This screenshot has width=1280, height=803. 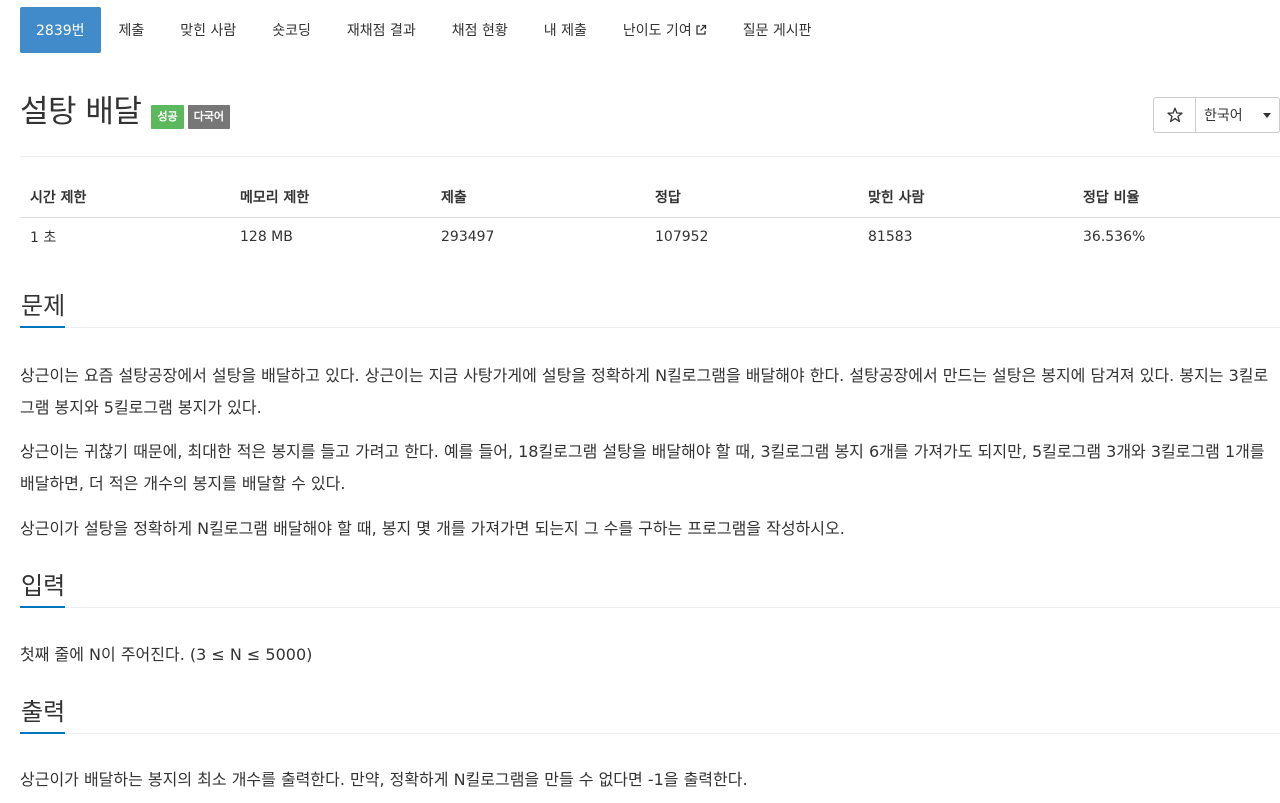 I want to click on tab-short-coding: 숏코딩, so click(x=291, y=30).